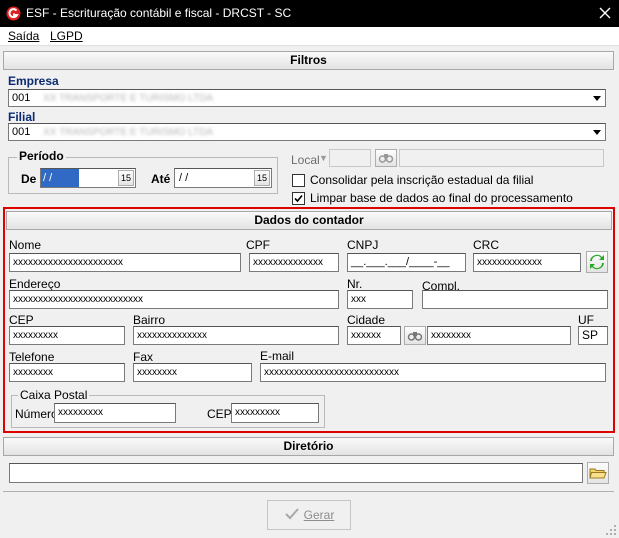  What do you see at coordinates (67, 372) in the screenshot?
I see `telefone-field: xxxxxxxx` at bounding box center [67, 372].